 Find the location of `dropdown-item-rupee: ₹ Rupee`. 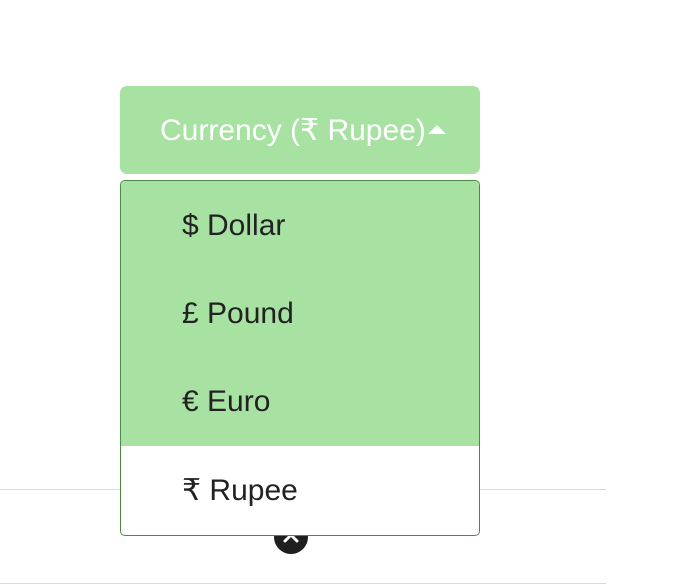

dropdown-item-rupee: ₹ Rupee is located at coordinates (300, 490).